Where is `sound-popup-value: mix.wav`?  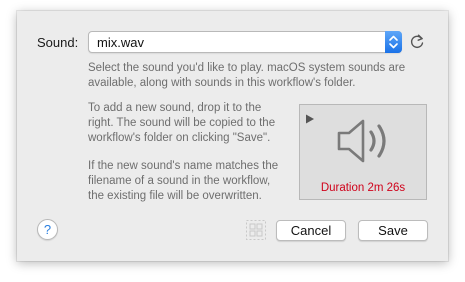 sound-popup-value: mix.wav is located at coordinates (120, 42).